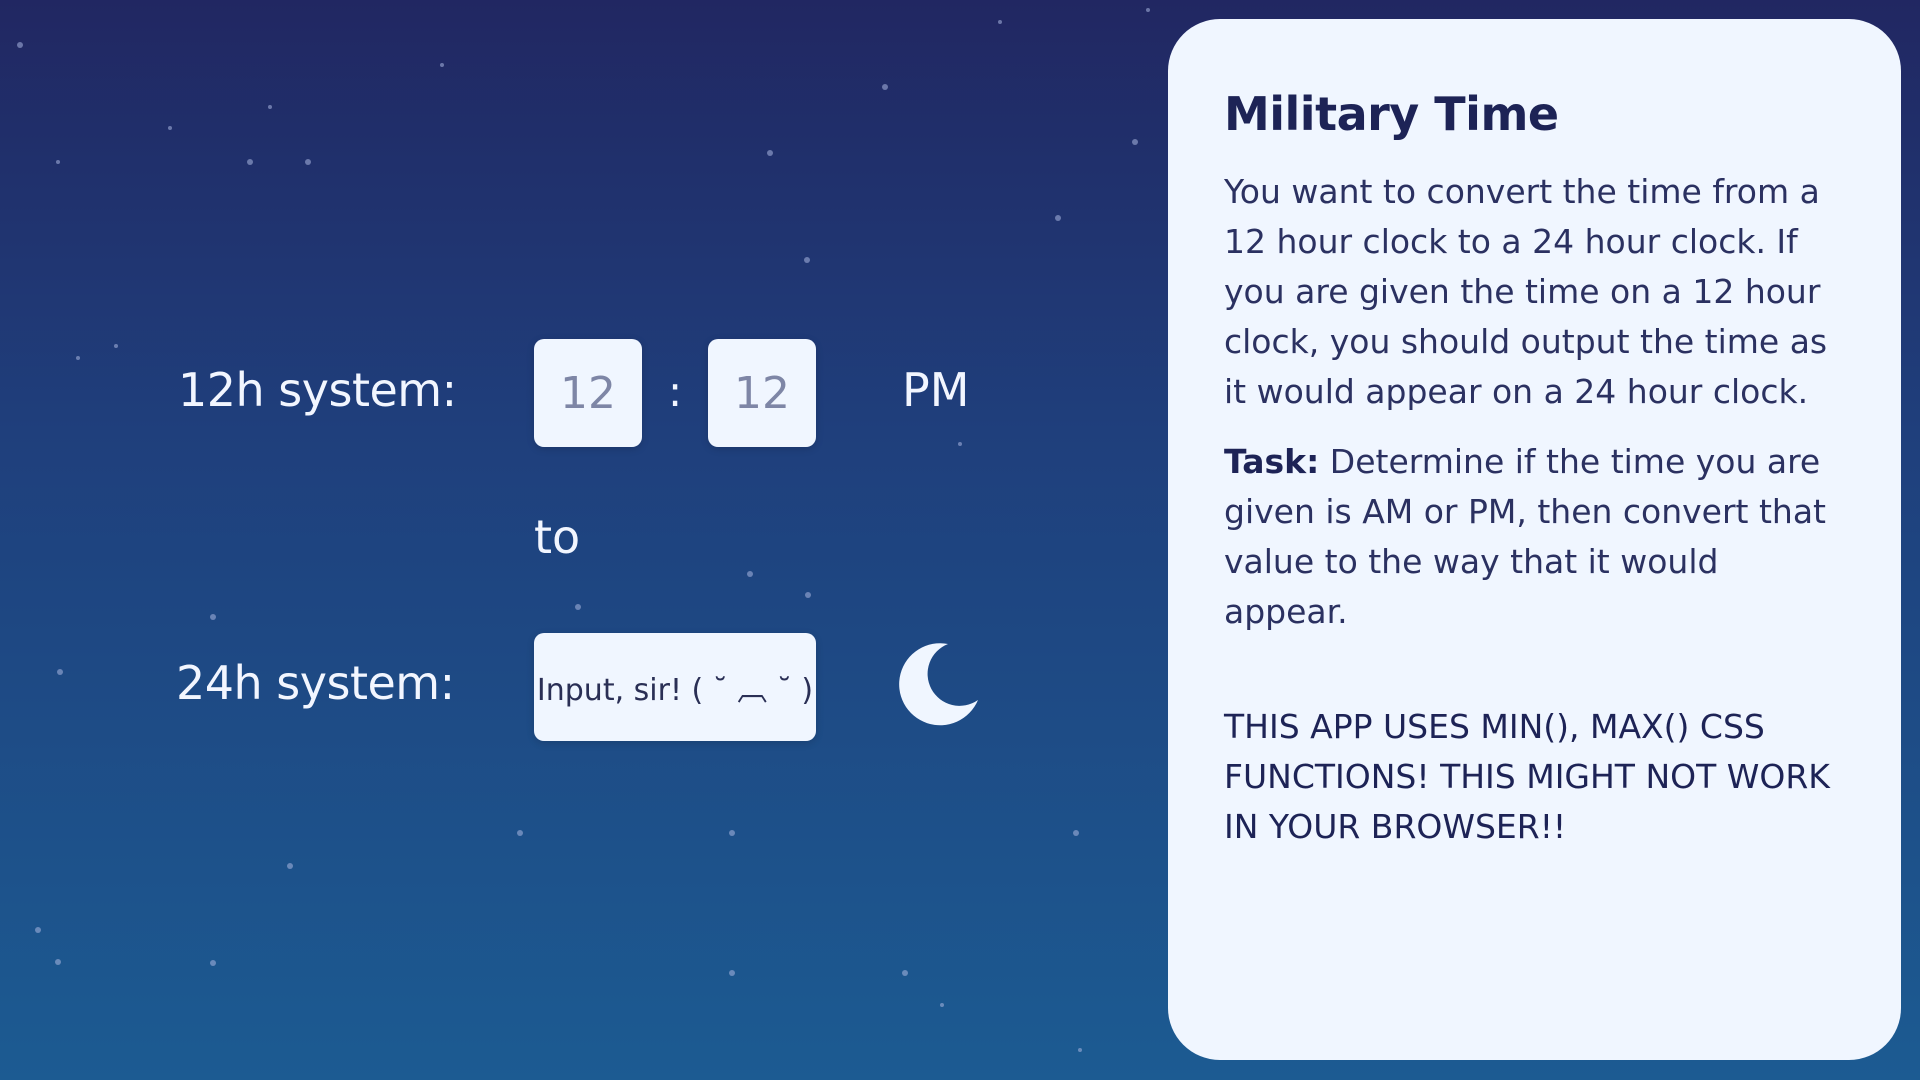 The width and height of the screenshot is (1920, 1080). Describe the element at coordinates (1272, 461) in the screenshot. I see `task-label: Task:` at that location.